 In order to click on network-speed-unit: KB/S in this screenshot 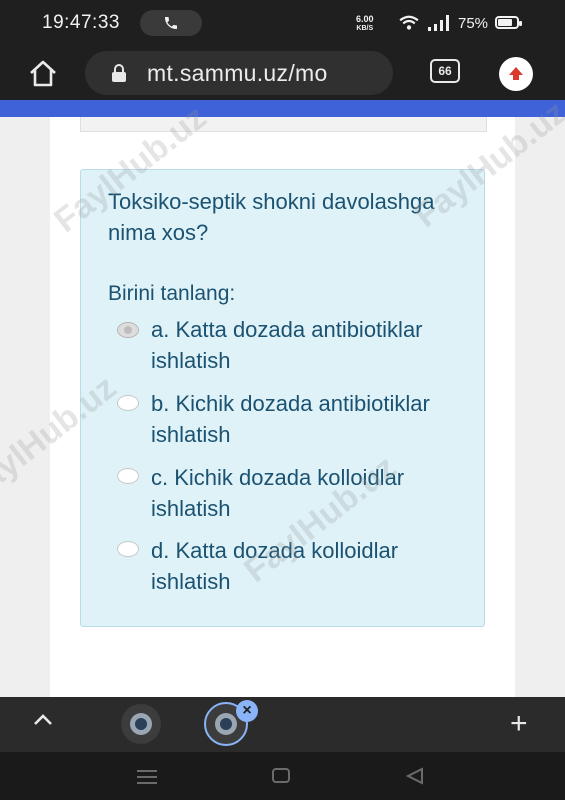, I will do `click(365, 28)`.